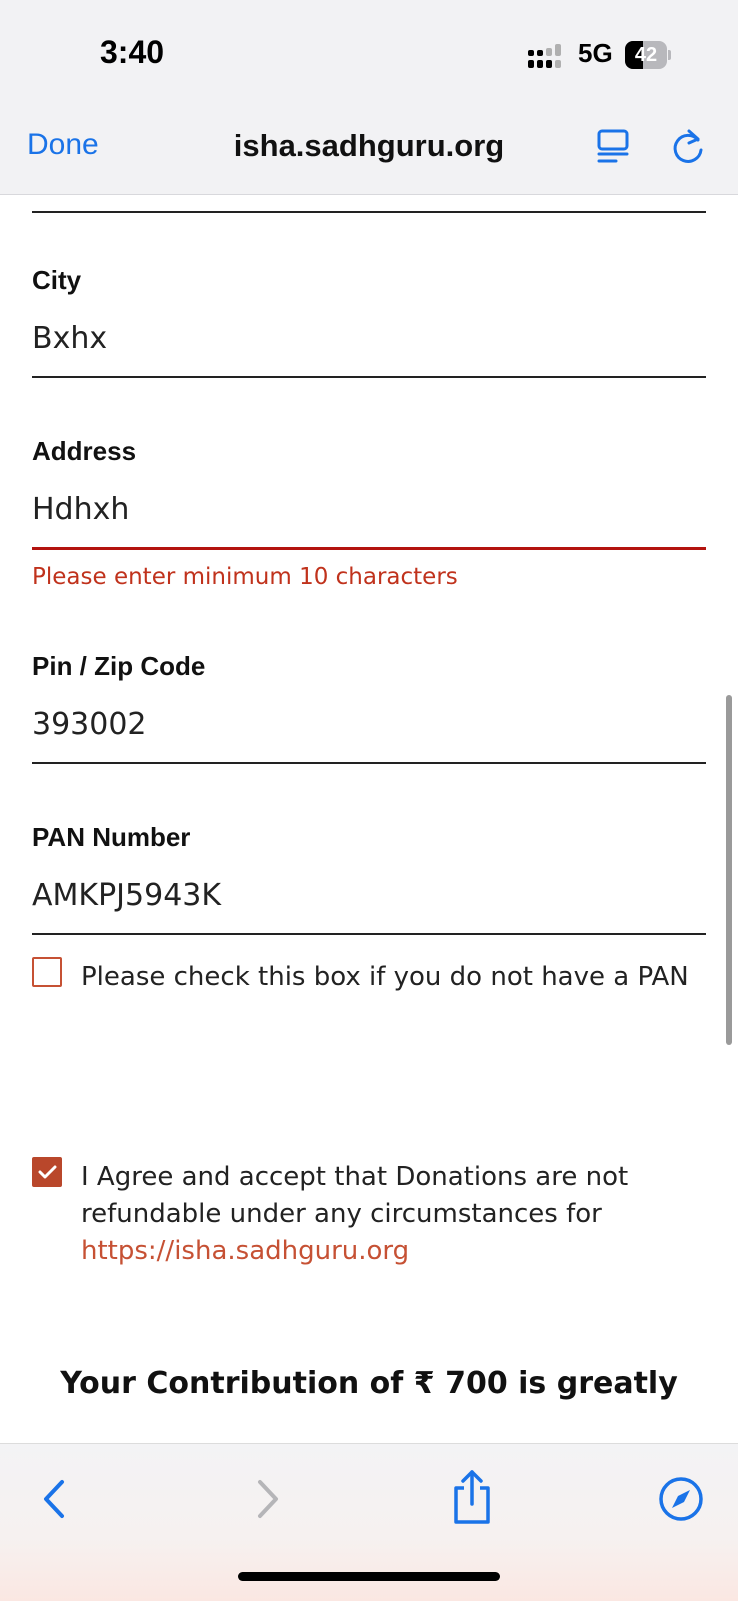 The width and height of the screenshot is (738, 1601). Describe the element at coordinates (119, 666) in the screenshot. I see `pin-label: Pin / Zip Code` at that location.